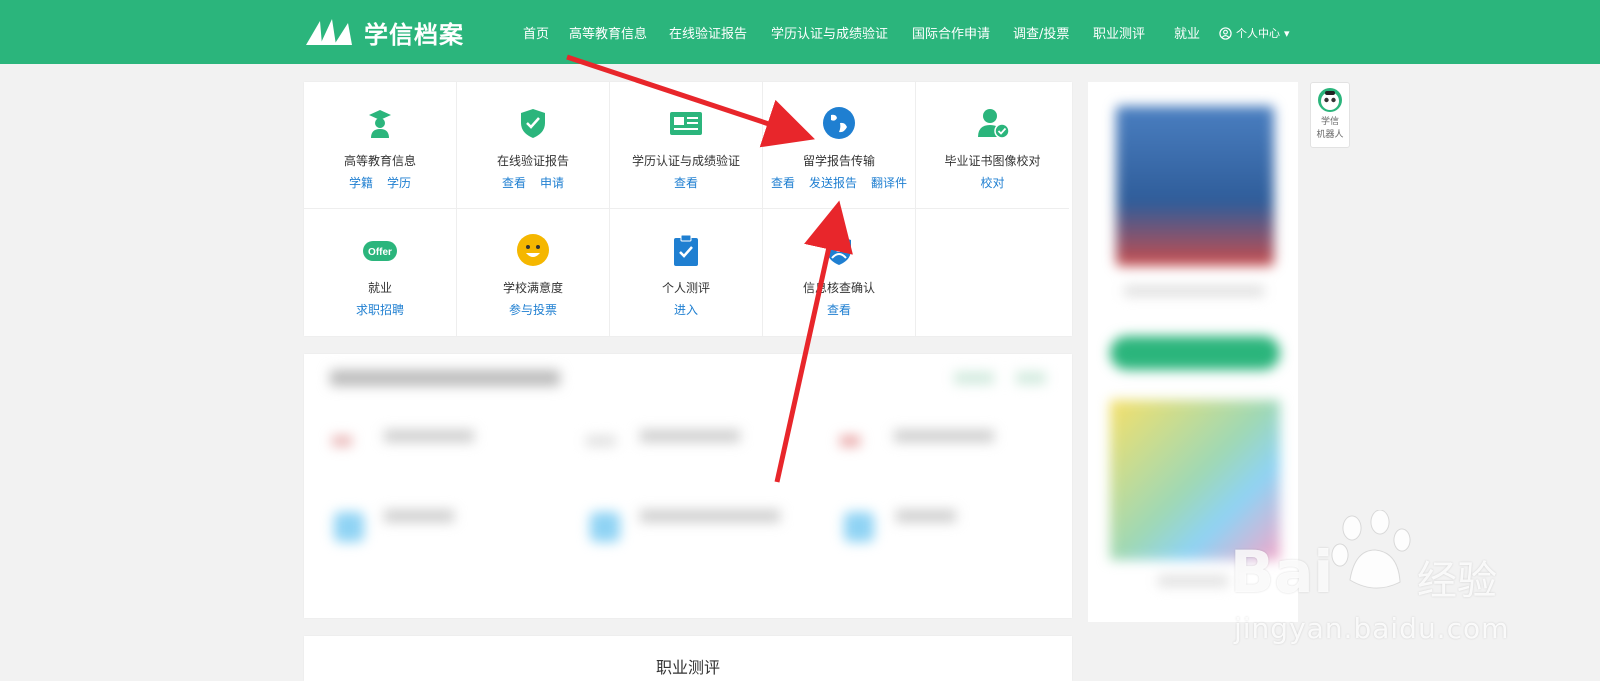 Image resolution: width=1600 pixels, height=681 pixels. What do you see at coordinates (708, 32) in the screenshot?
I see `nav-online-verify: 在线验证报告` at bounding box center [708, 32].